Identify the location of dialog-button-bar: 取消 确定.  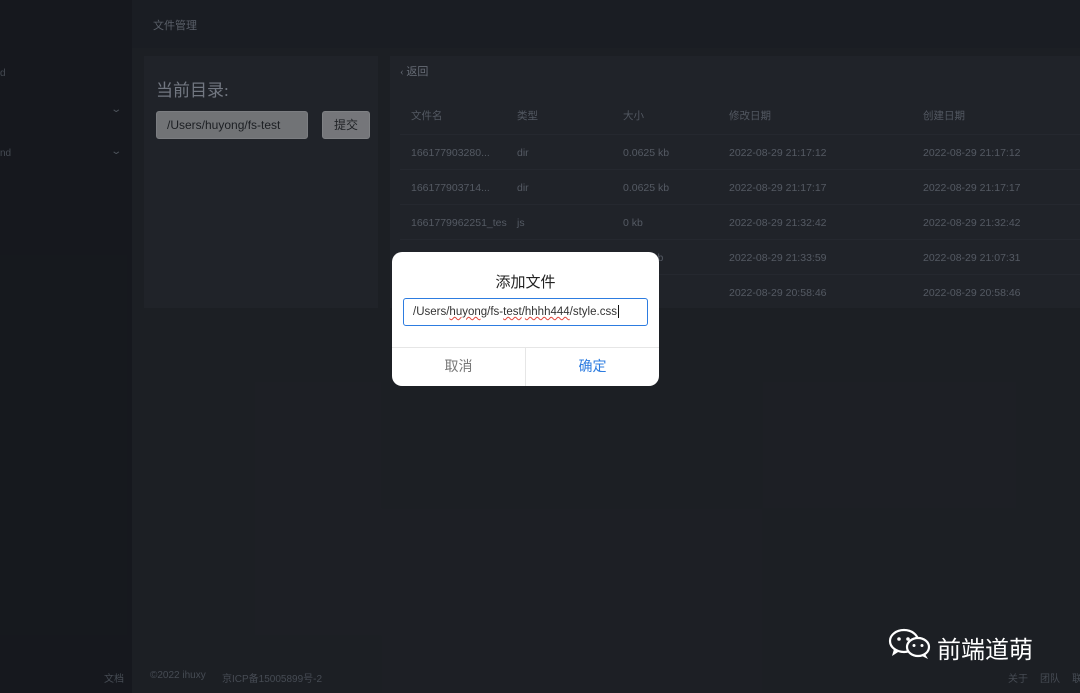
(525, 366).